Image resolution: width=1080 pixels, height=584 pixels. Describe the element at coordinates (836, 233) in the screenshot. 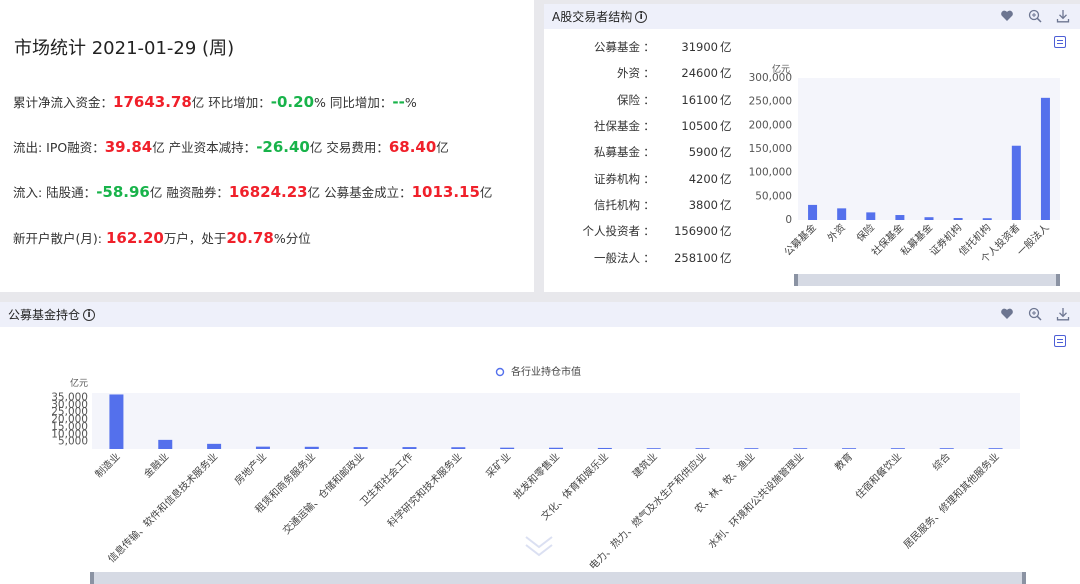

I see `x-tick-label: 外资` at that location.